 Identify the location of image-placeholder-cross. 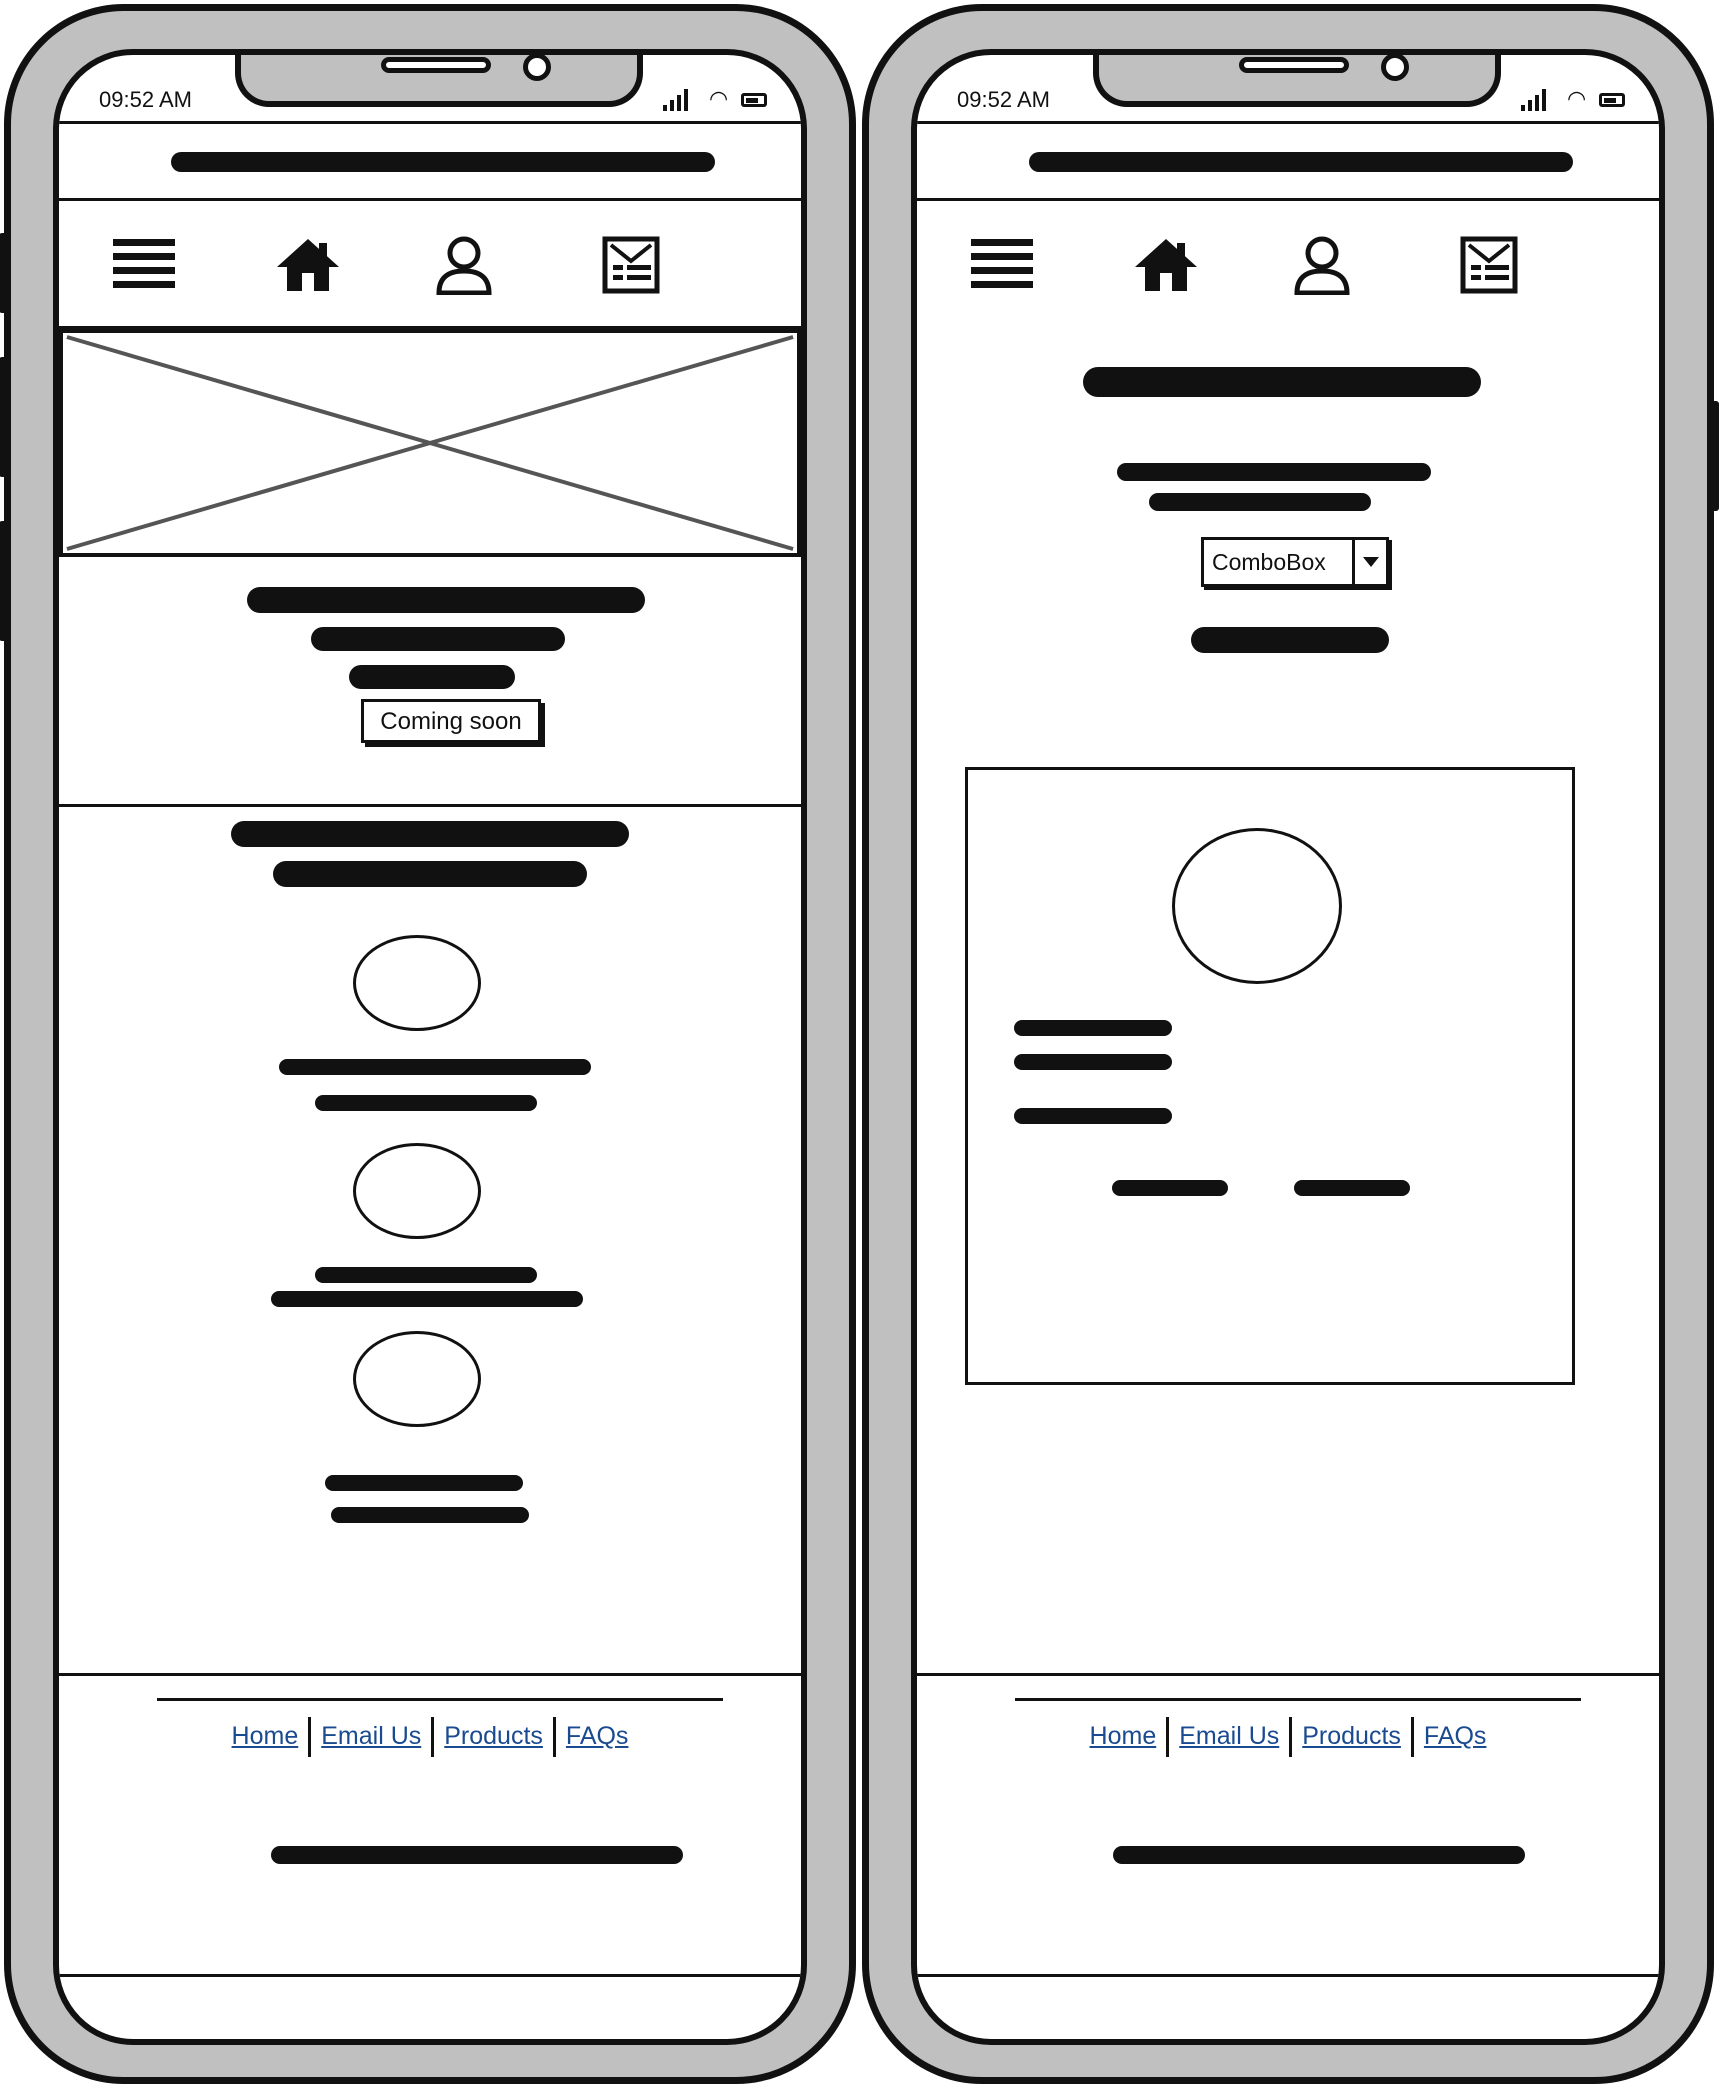
(430, 443).